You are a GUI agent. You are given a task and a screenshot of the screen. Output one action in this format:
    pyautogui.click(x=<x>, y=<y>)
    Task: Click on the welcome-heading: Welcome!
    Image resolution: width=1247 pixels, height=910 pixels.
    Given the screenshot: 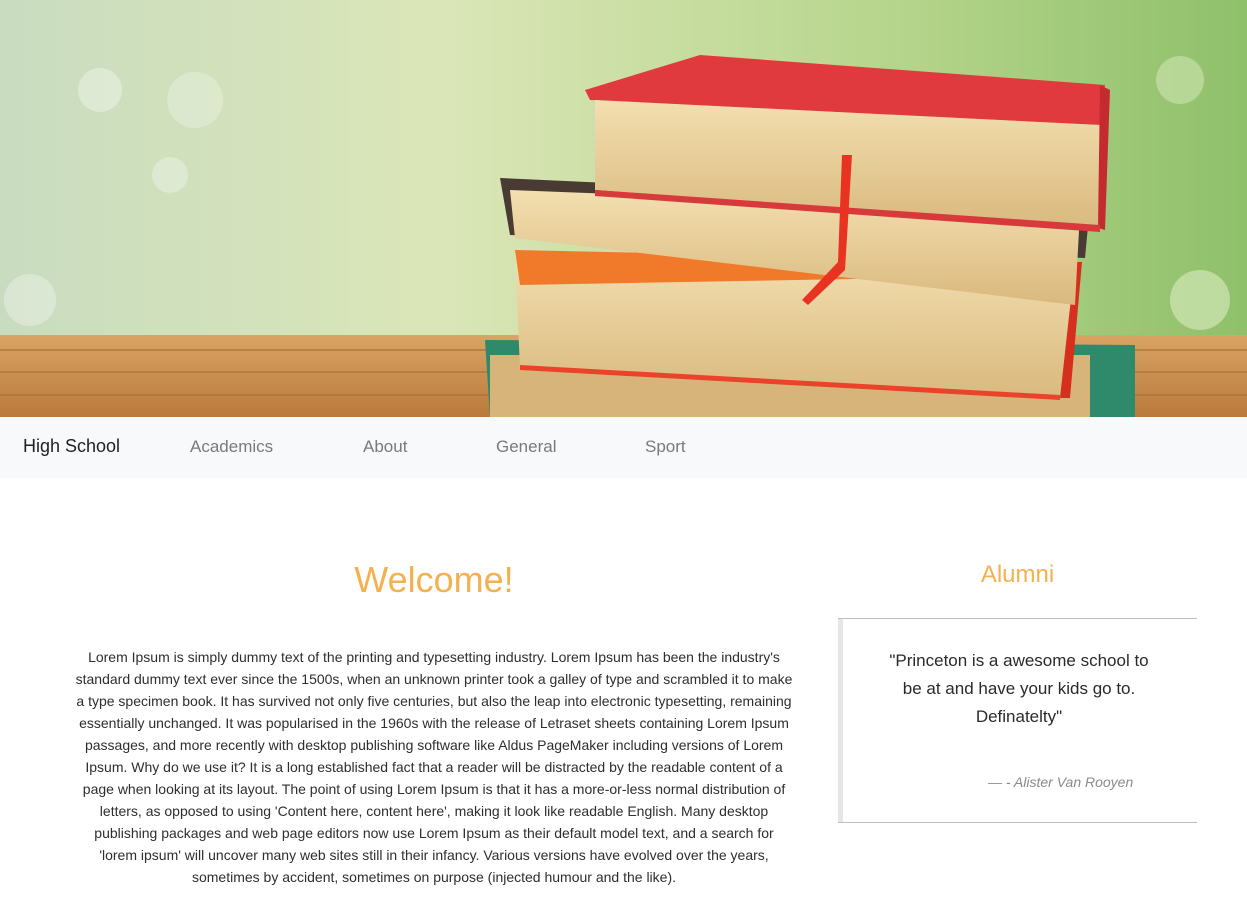 What is the action you would take?
    pyautogui.click(x=434, y=579)
    